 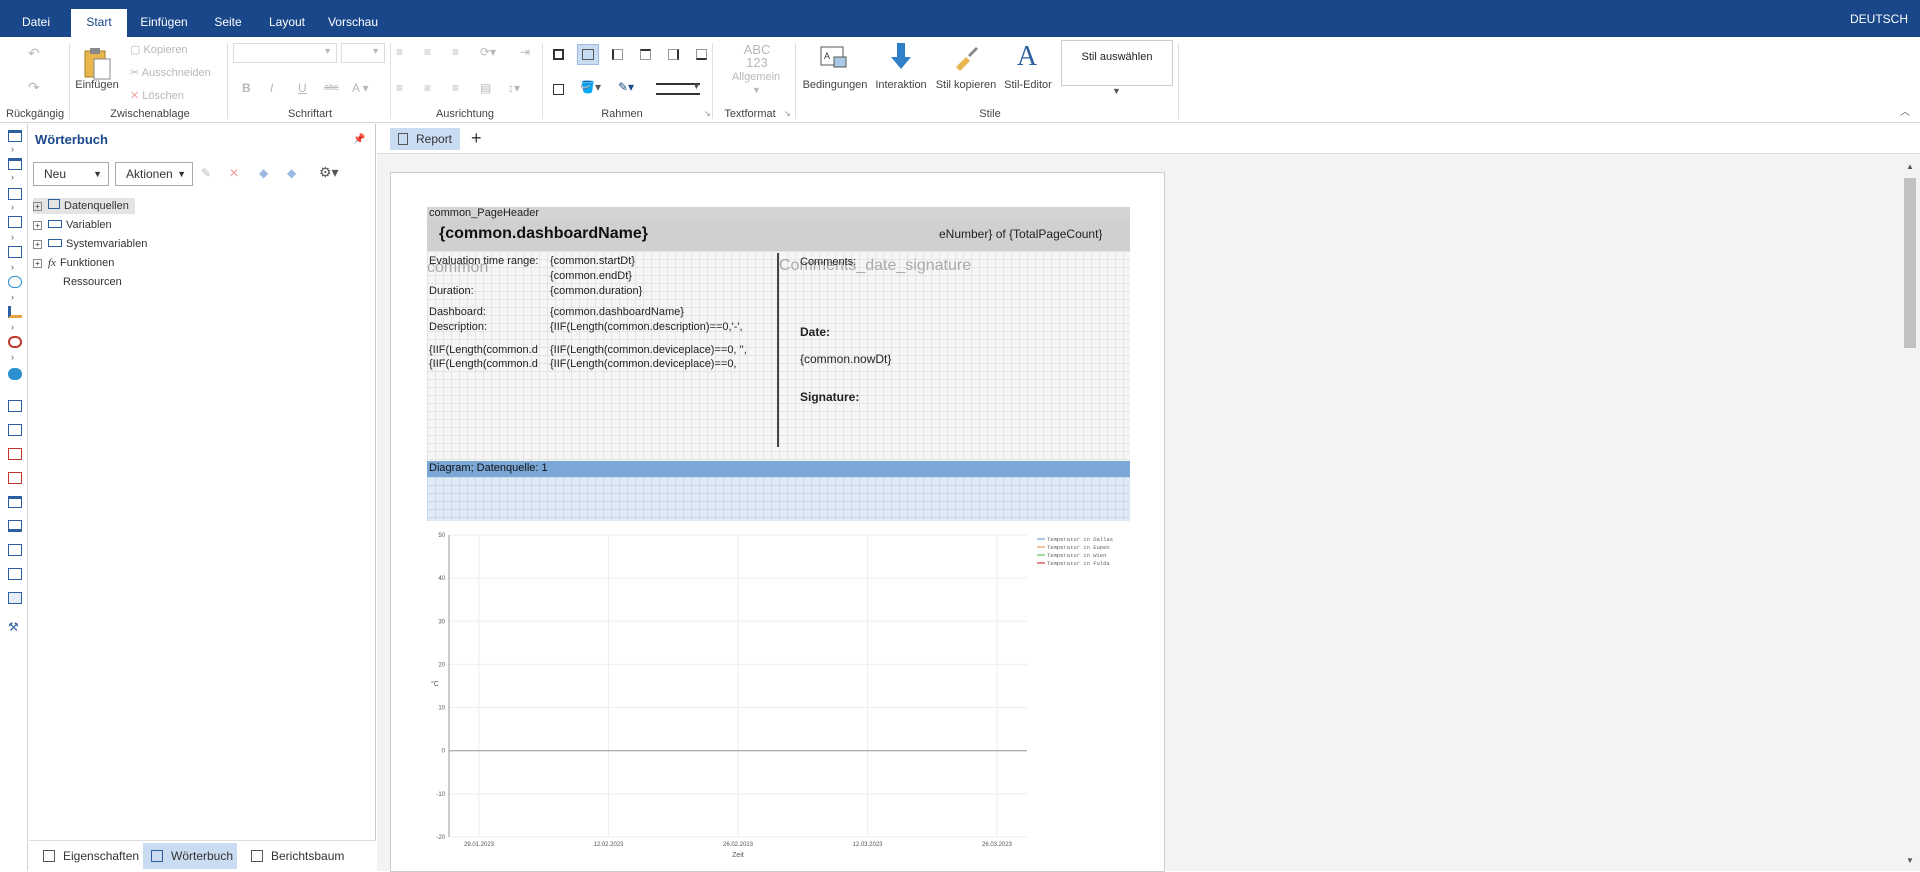 What do you see at coordinates (97, 85) in the screenshot?
I see `paste-button: Einfügen` at bounding box center [97, 85].